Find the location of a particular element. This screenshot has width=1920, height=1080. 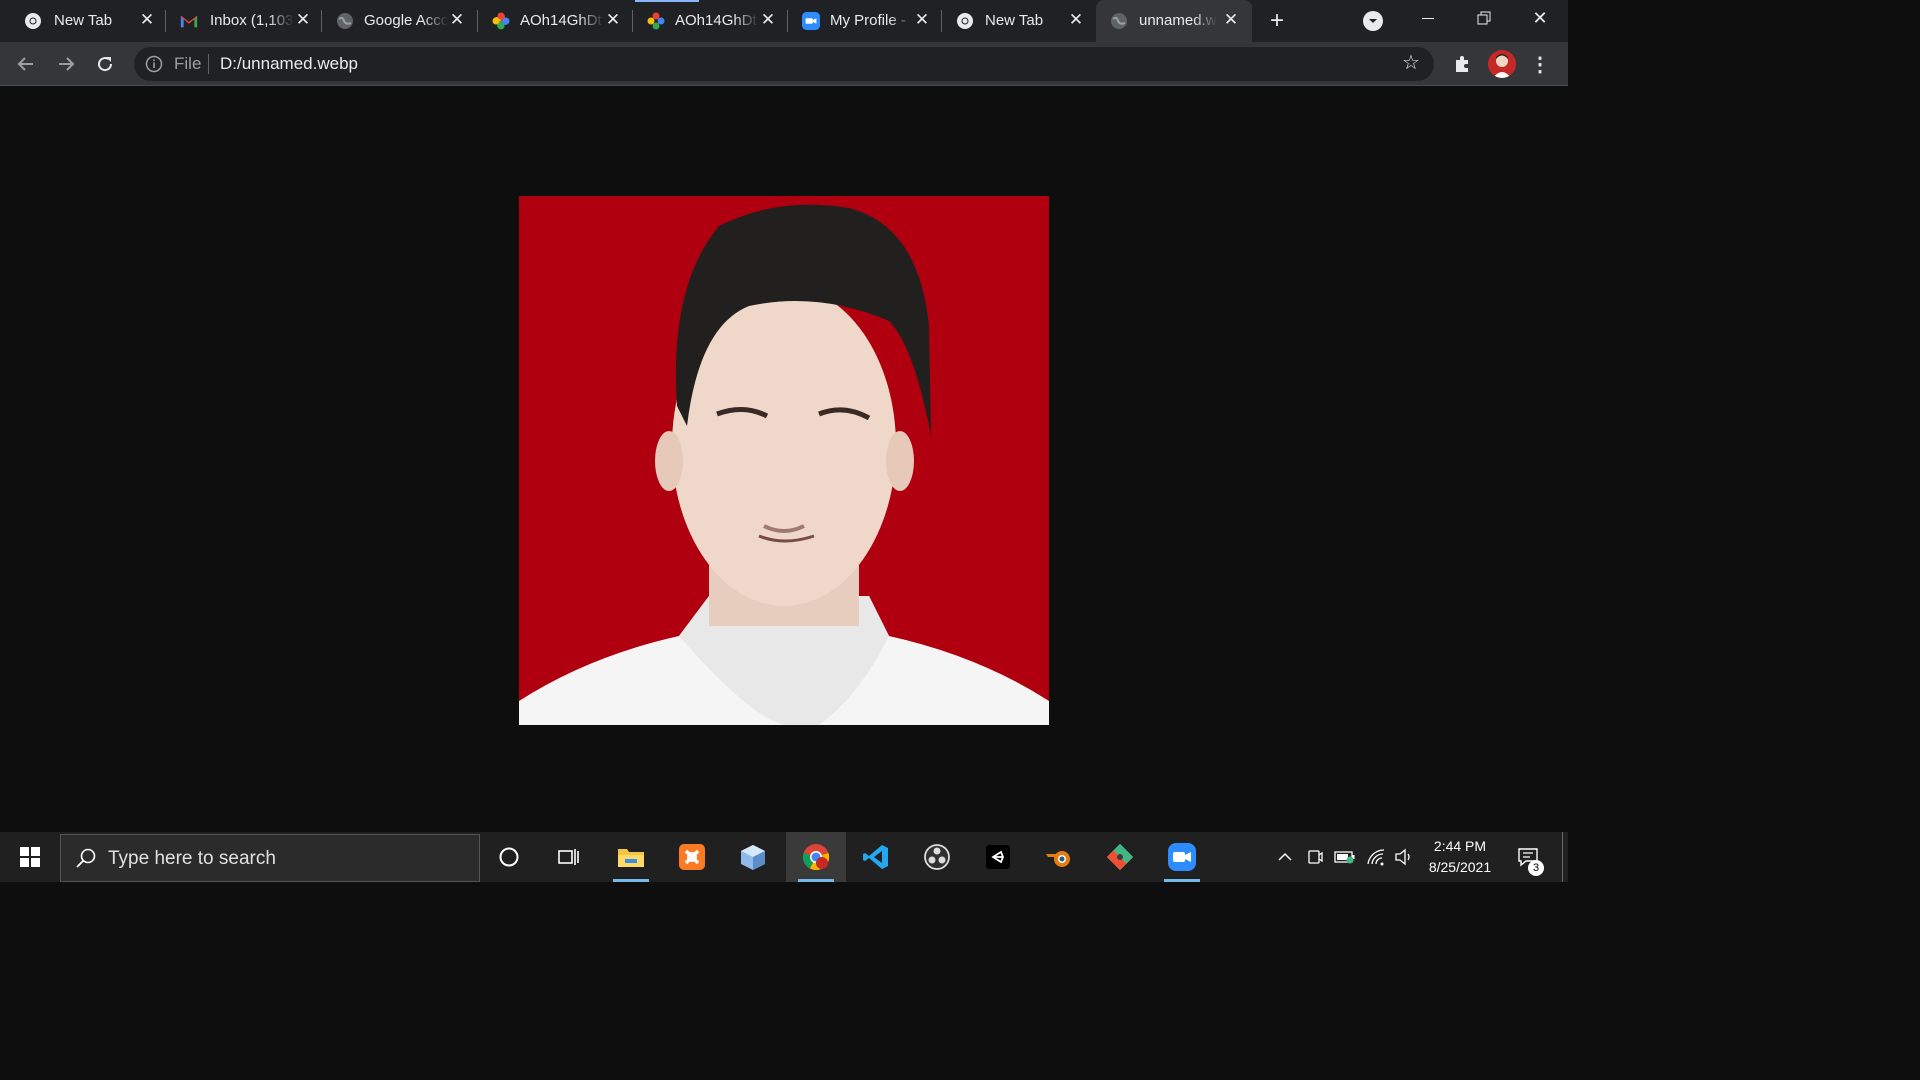

close-window-button: ✕ is located at coordinates (1540, 18).